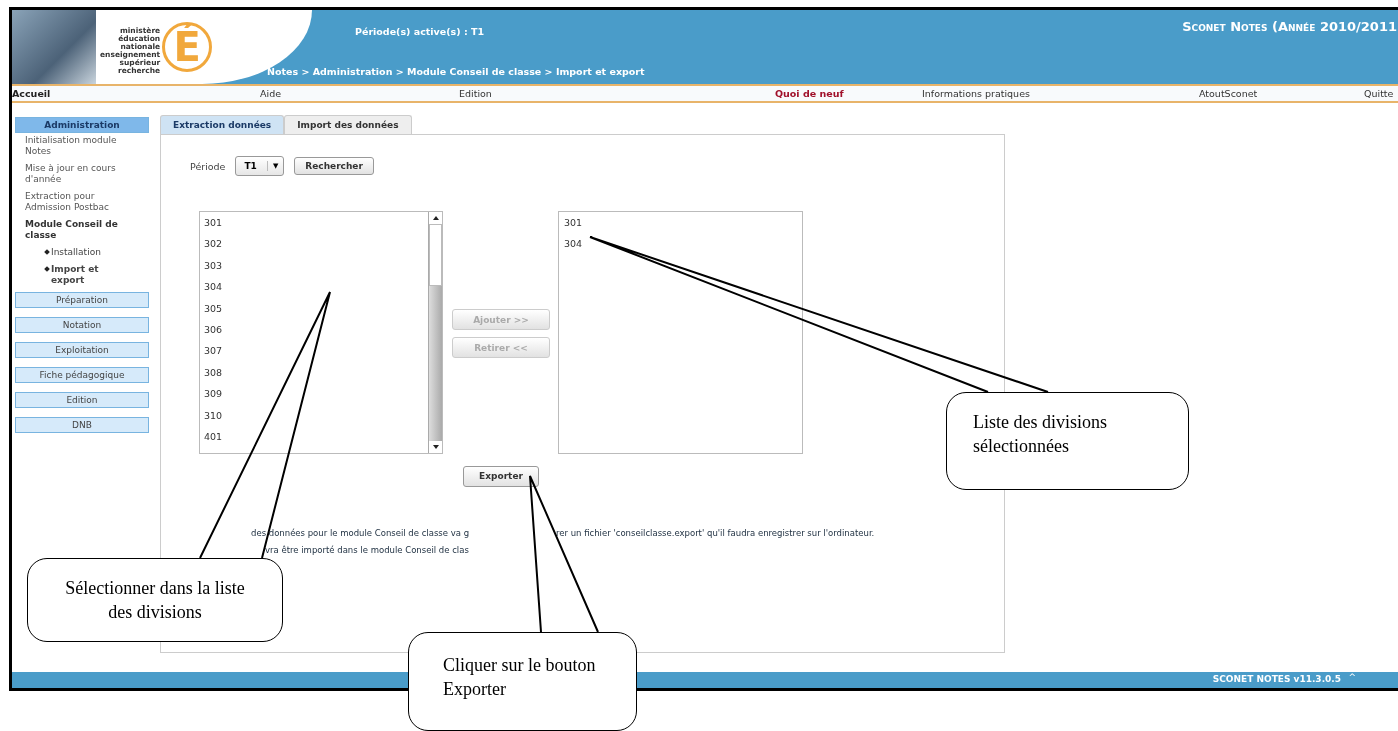  I want to click on sidebar-item: Initialisation module Notes, so click(76, 146).